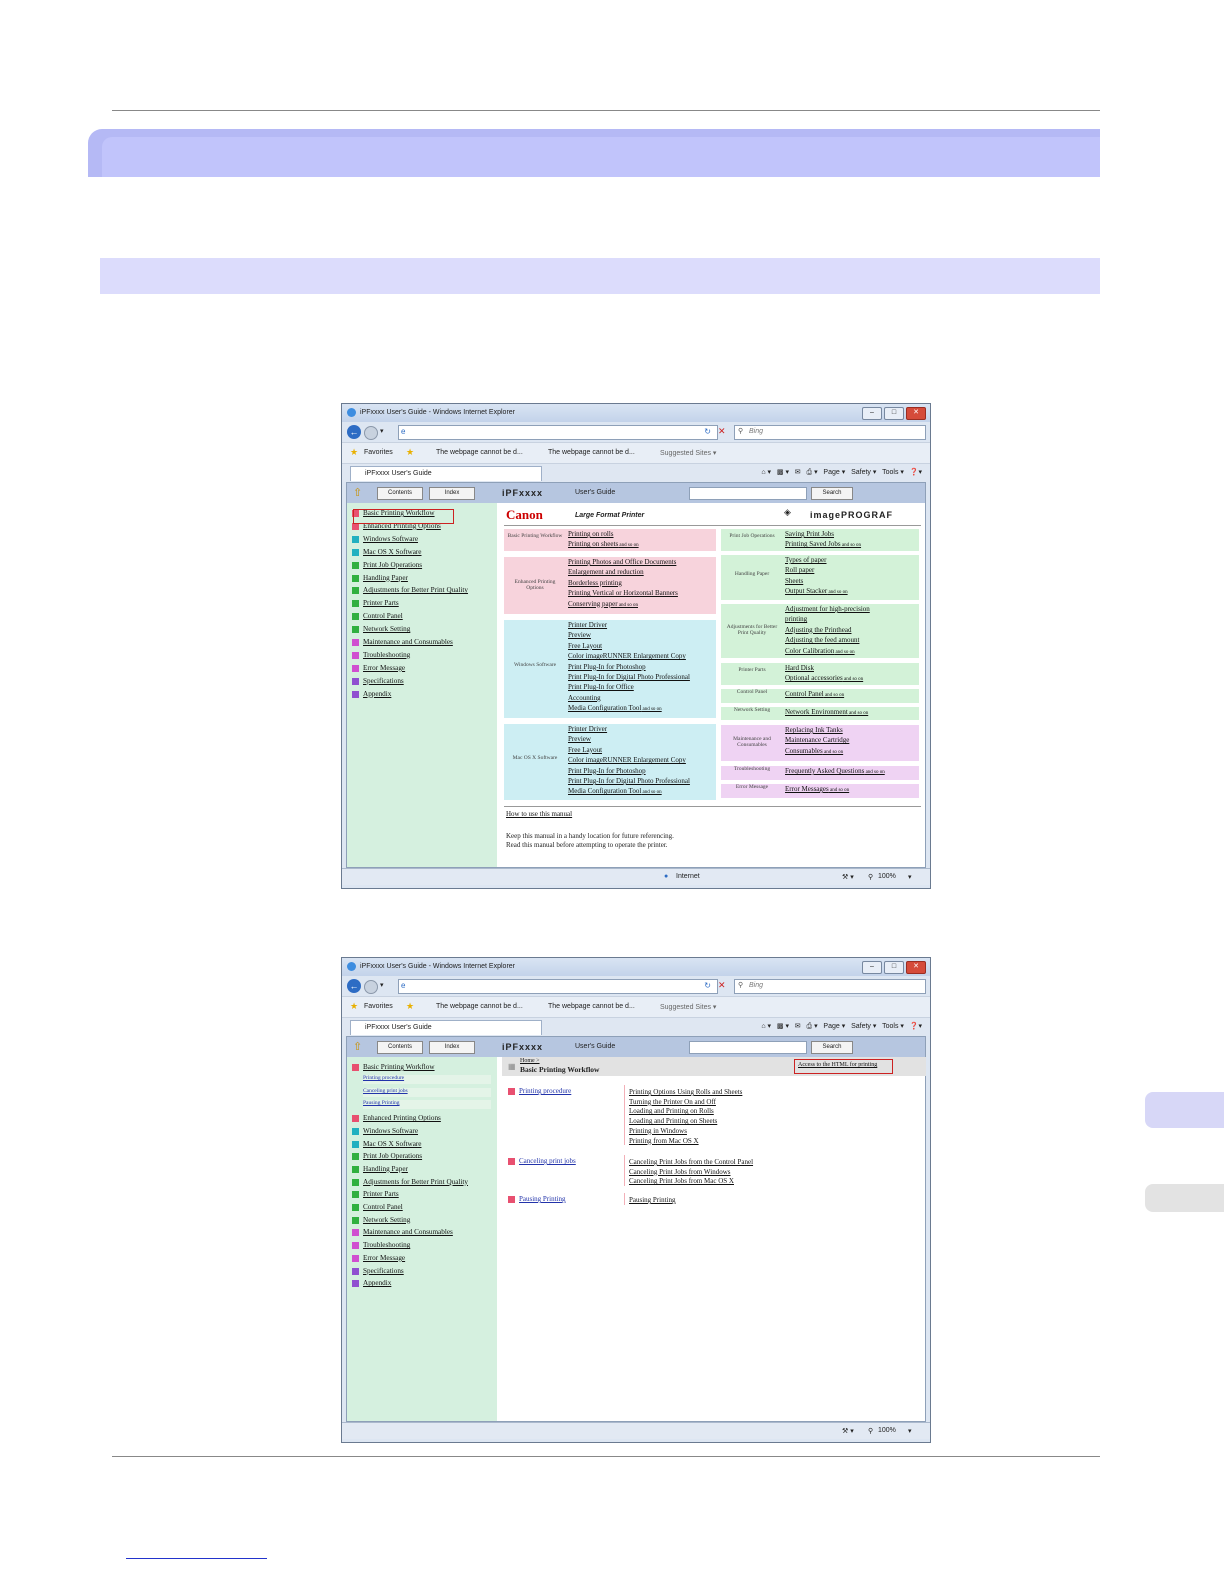 Image resolution: width=1224 pixels, height=1584 pixels. Describe the element at coordinates (822, 640) in the screenshot. I see `section-link: Adjusting the feed amount` at that location.